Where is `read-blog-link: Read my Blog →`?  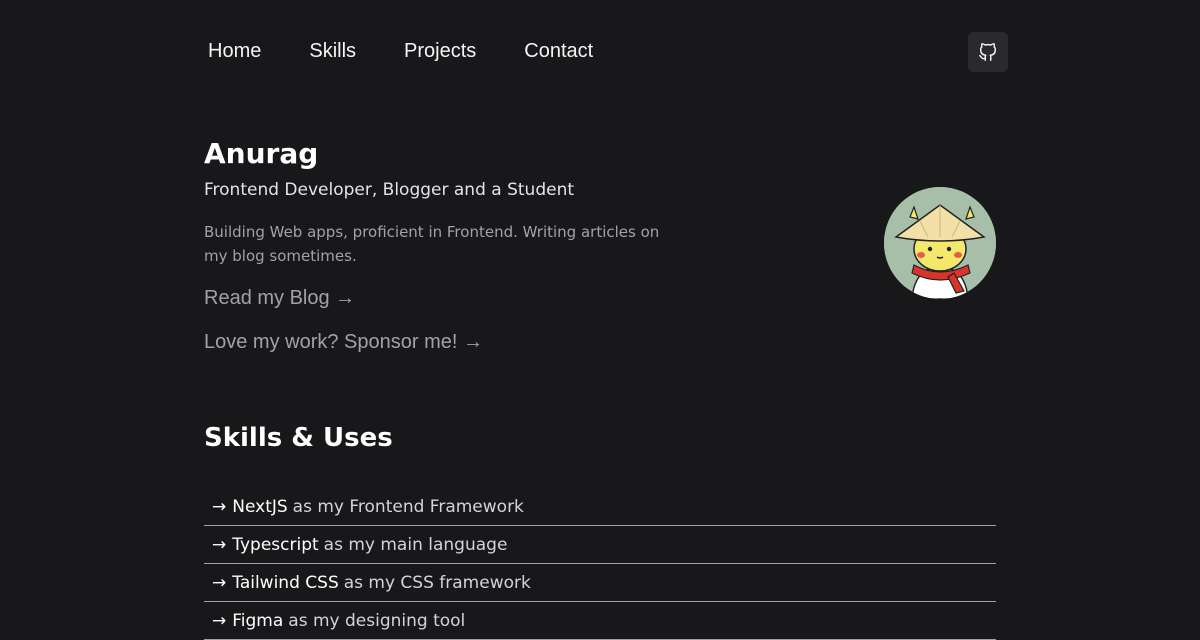 read-blog-link: Read my Blog → is located at coordinates (279, 298).